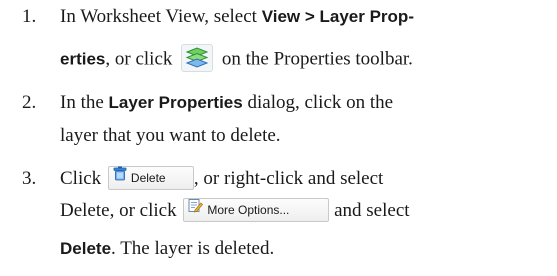  I want to click on step-1-number: 1., so click(29, 16).